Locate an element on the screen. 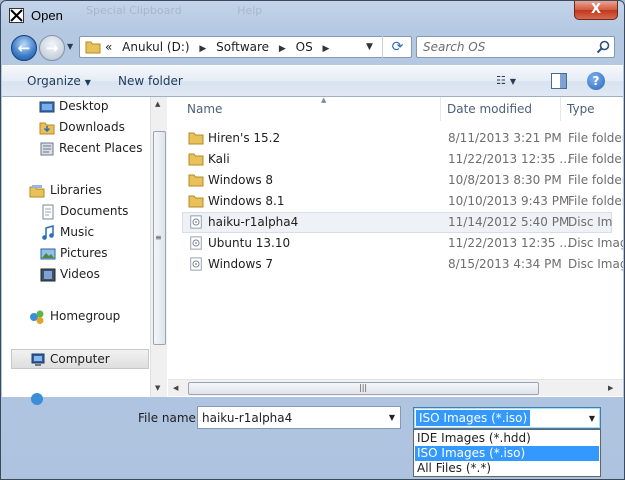  file-type-select: ISO Images (*.iso) ▼ is located at coordinates (507, 418).